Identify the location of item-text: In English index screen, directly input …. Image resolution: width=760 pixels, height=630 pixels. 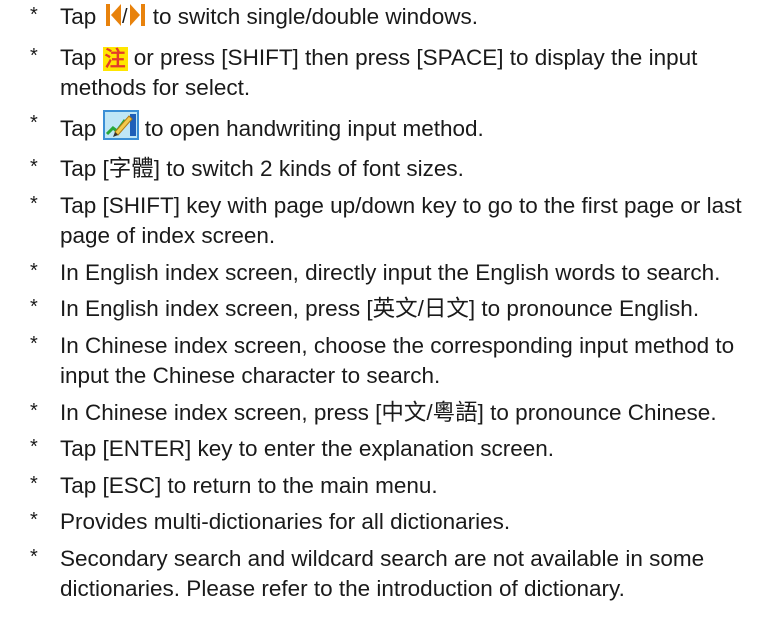
(390, 272).